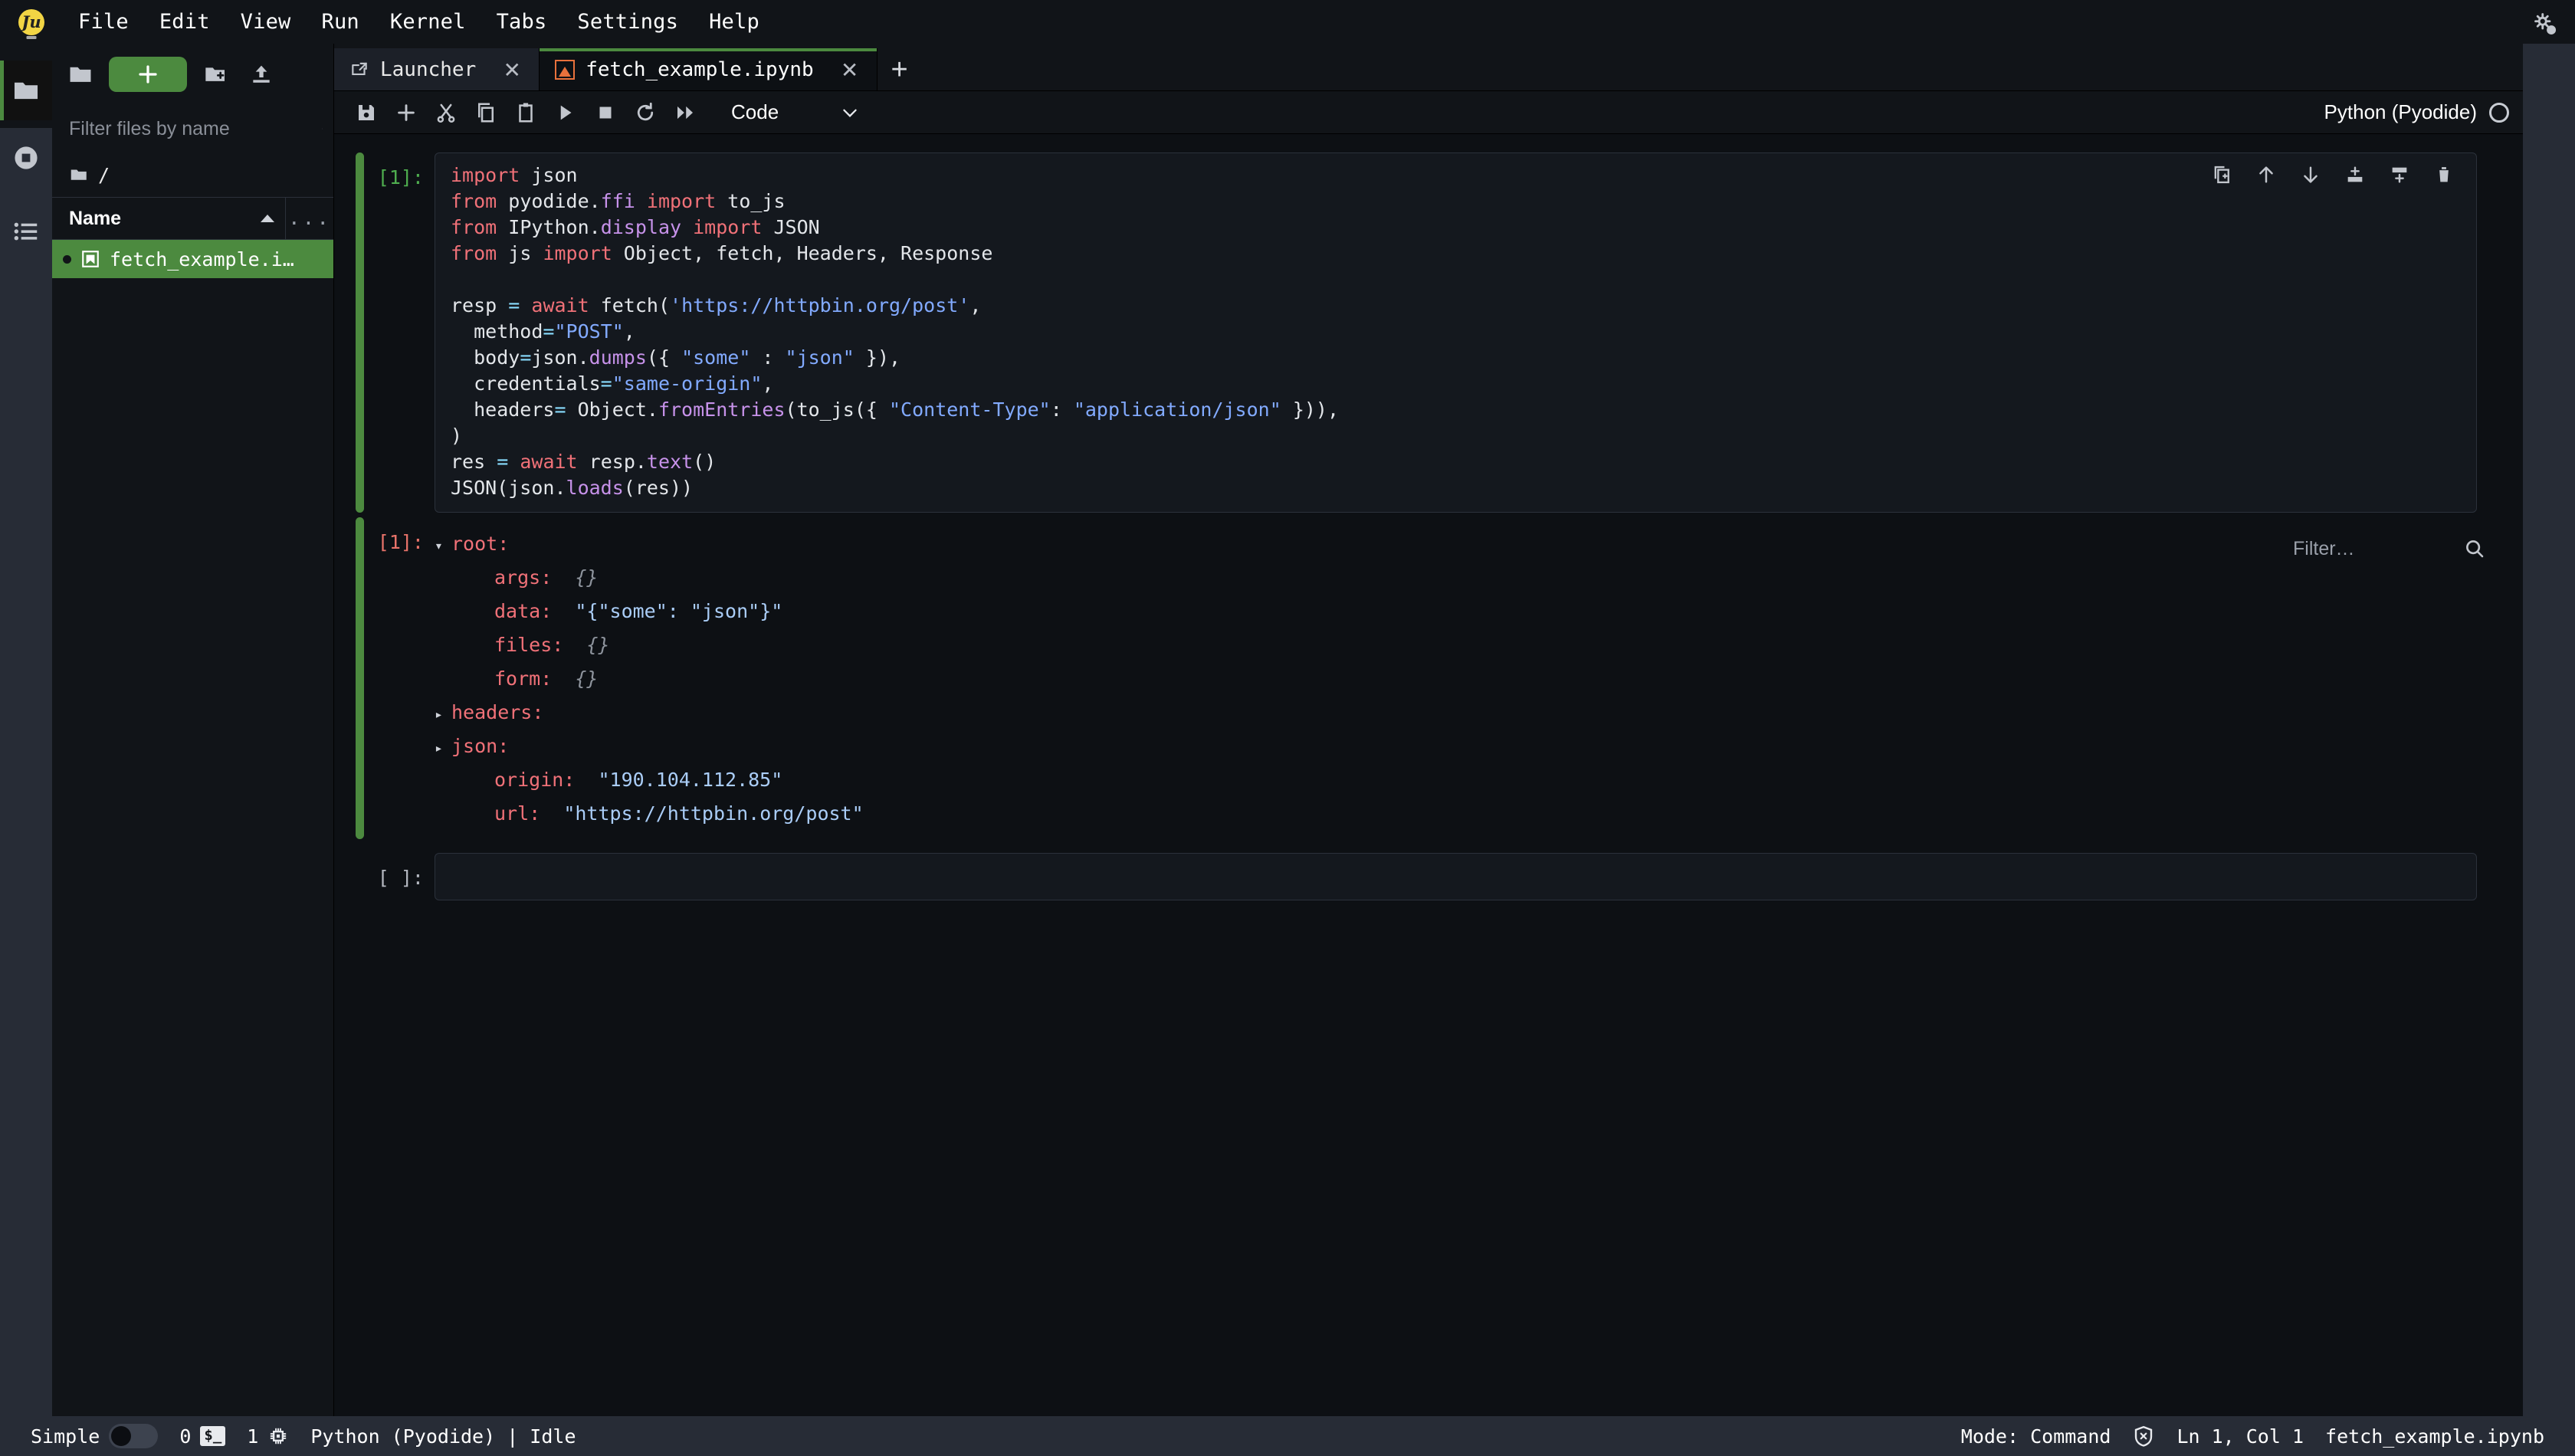 The height and width of the screenshot is (1456, 2575). I want to click on json-tree-row: ▸url: "https://httpbin.org/post", so click(1456, 814).